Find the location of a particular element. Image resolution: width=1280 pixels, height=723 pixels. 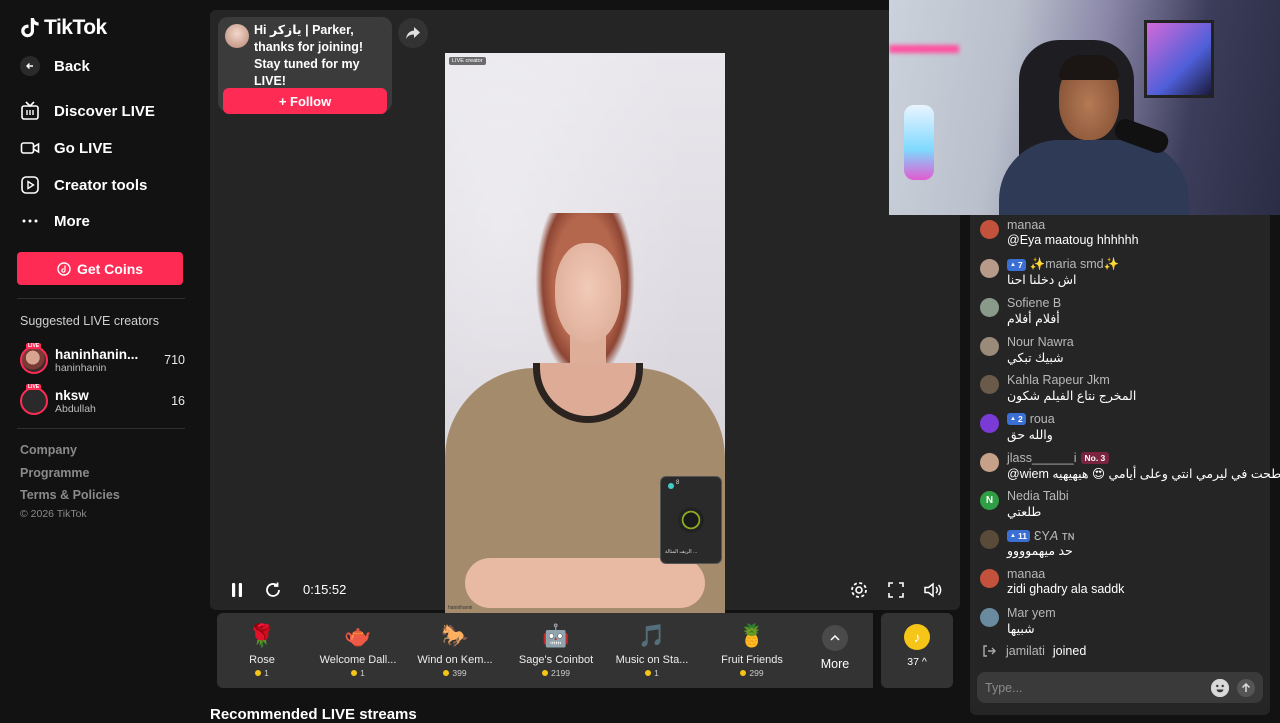

join-icon is located at coordinates (989, 651).